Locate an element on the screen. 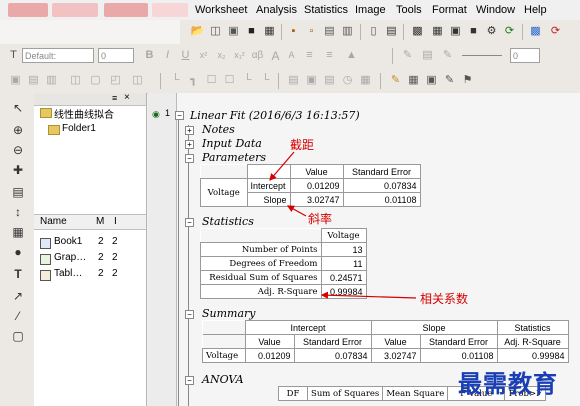 The height and width of the screenshot is (406, 580). rectangle-tool-icon: ▢ is located at coordinates (18, 336).